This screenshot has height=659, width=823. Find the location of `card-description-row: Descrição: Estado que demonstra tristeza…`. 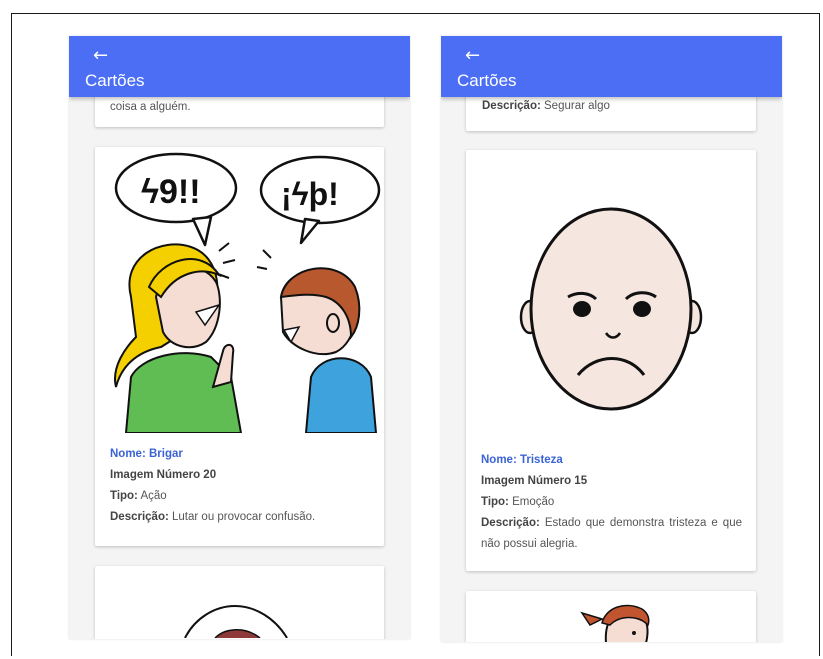

card-description-row: Descrição: Estado que demonstra tristeza… is located at coordinates (611, 533).